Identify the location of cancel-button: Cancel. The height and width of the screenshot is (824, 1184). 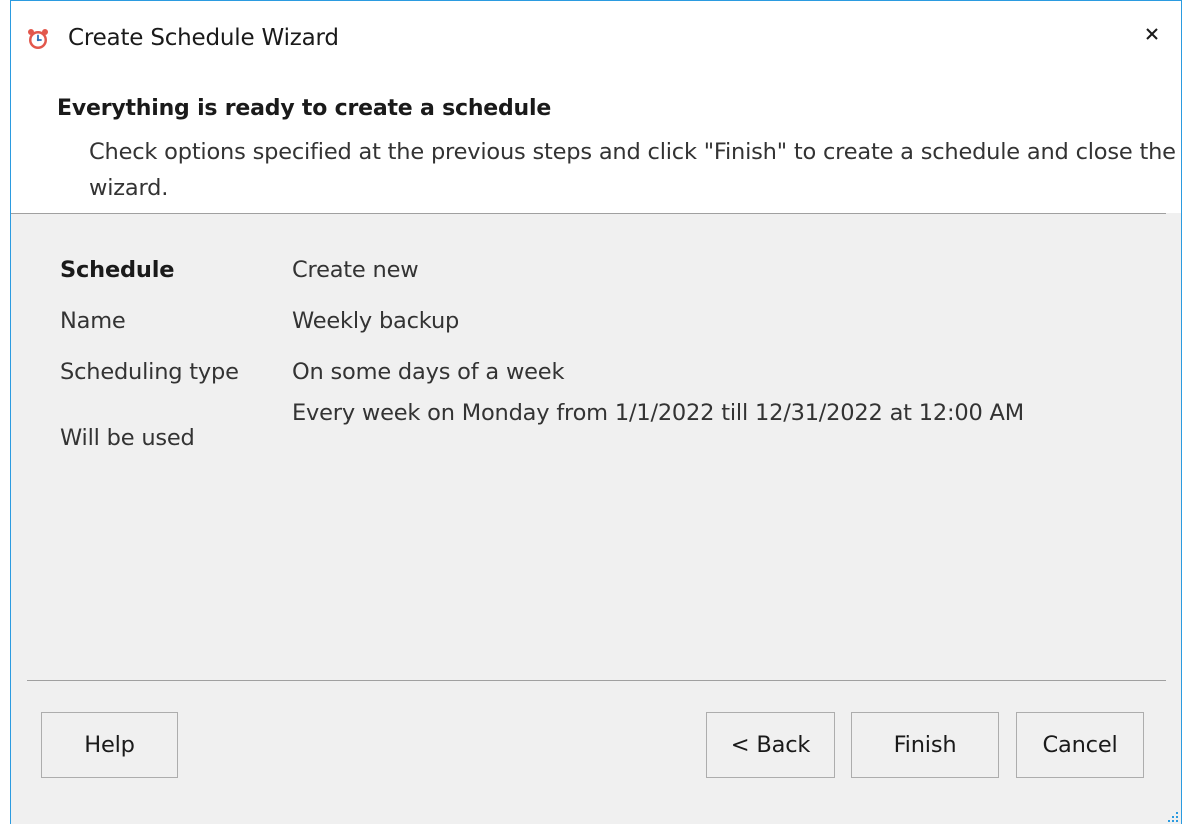
(1080, 745).